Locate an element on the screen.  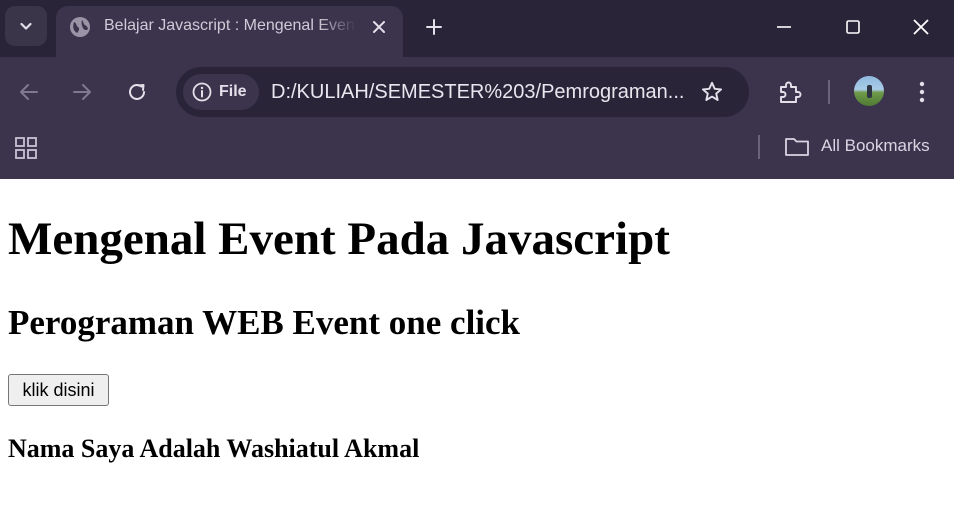
extensions-button is located at coordinates (790, 92).